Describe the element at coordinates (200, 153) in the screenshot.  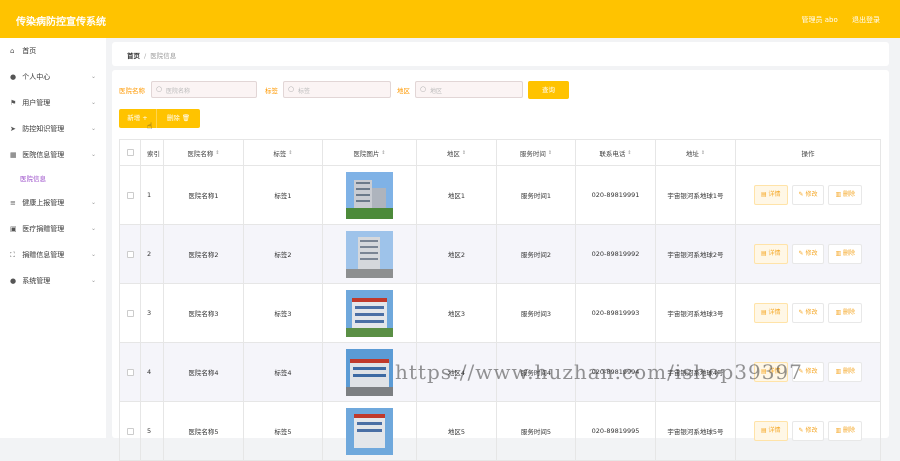
I see `header-name-label: 医院名称` at that location.